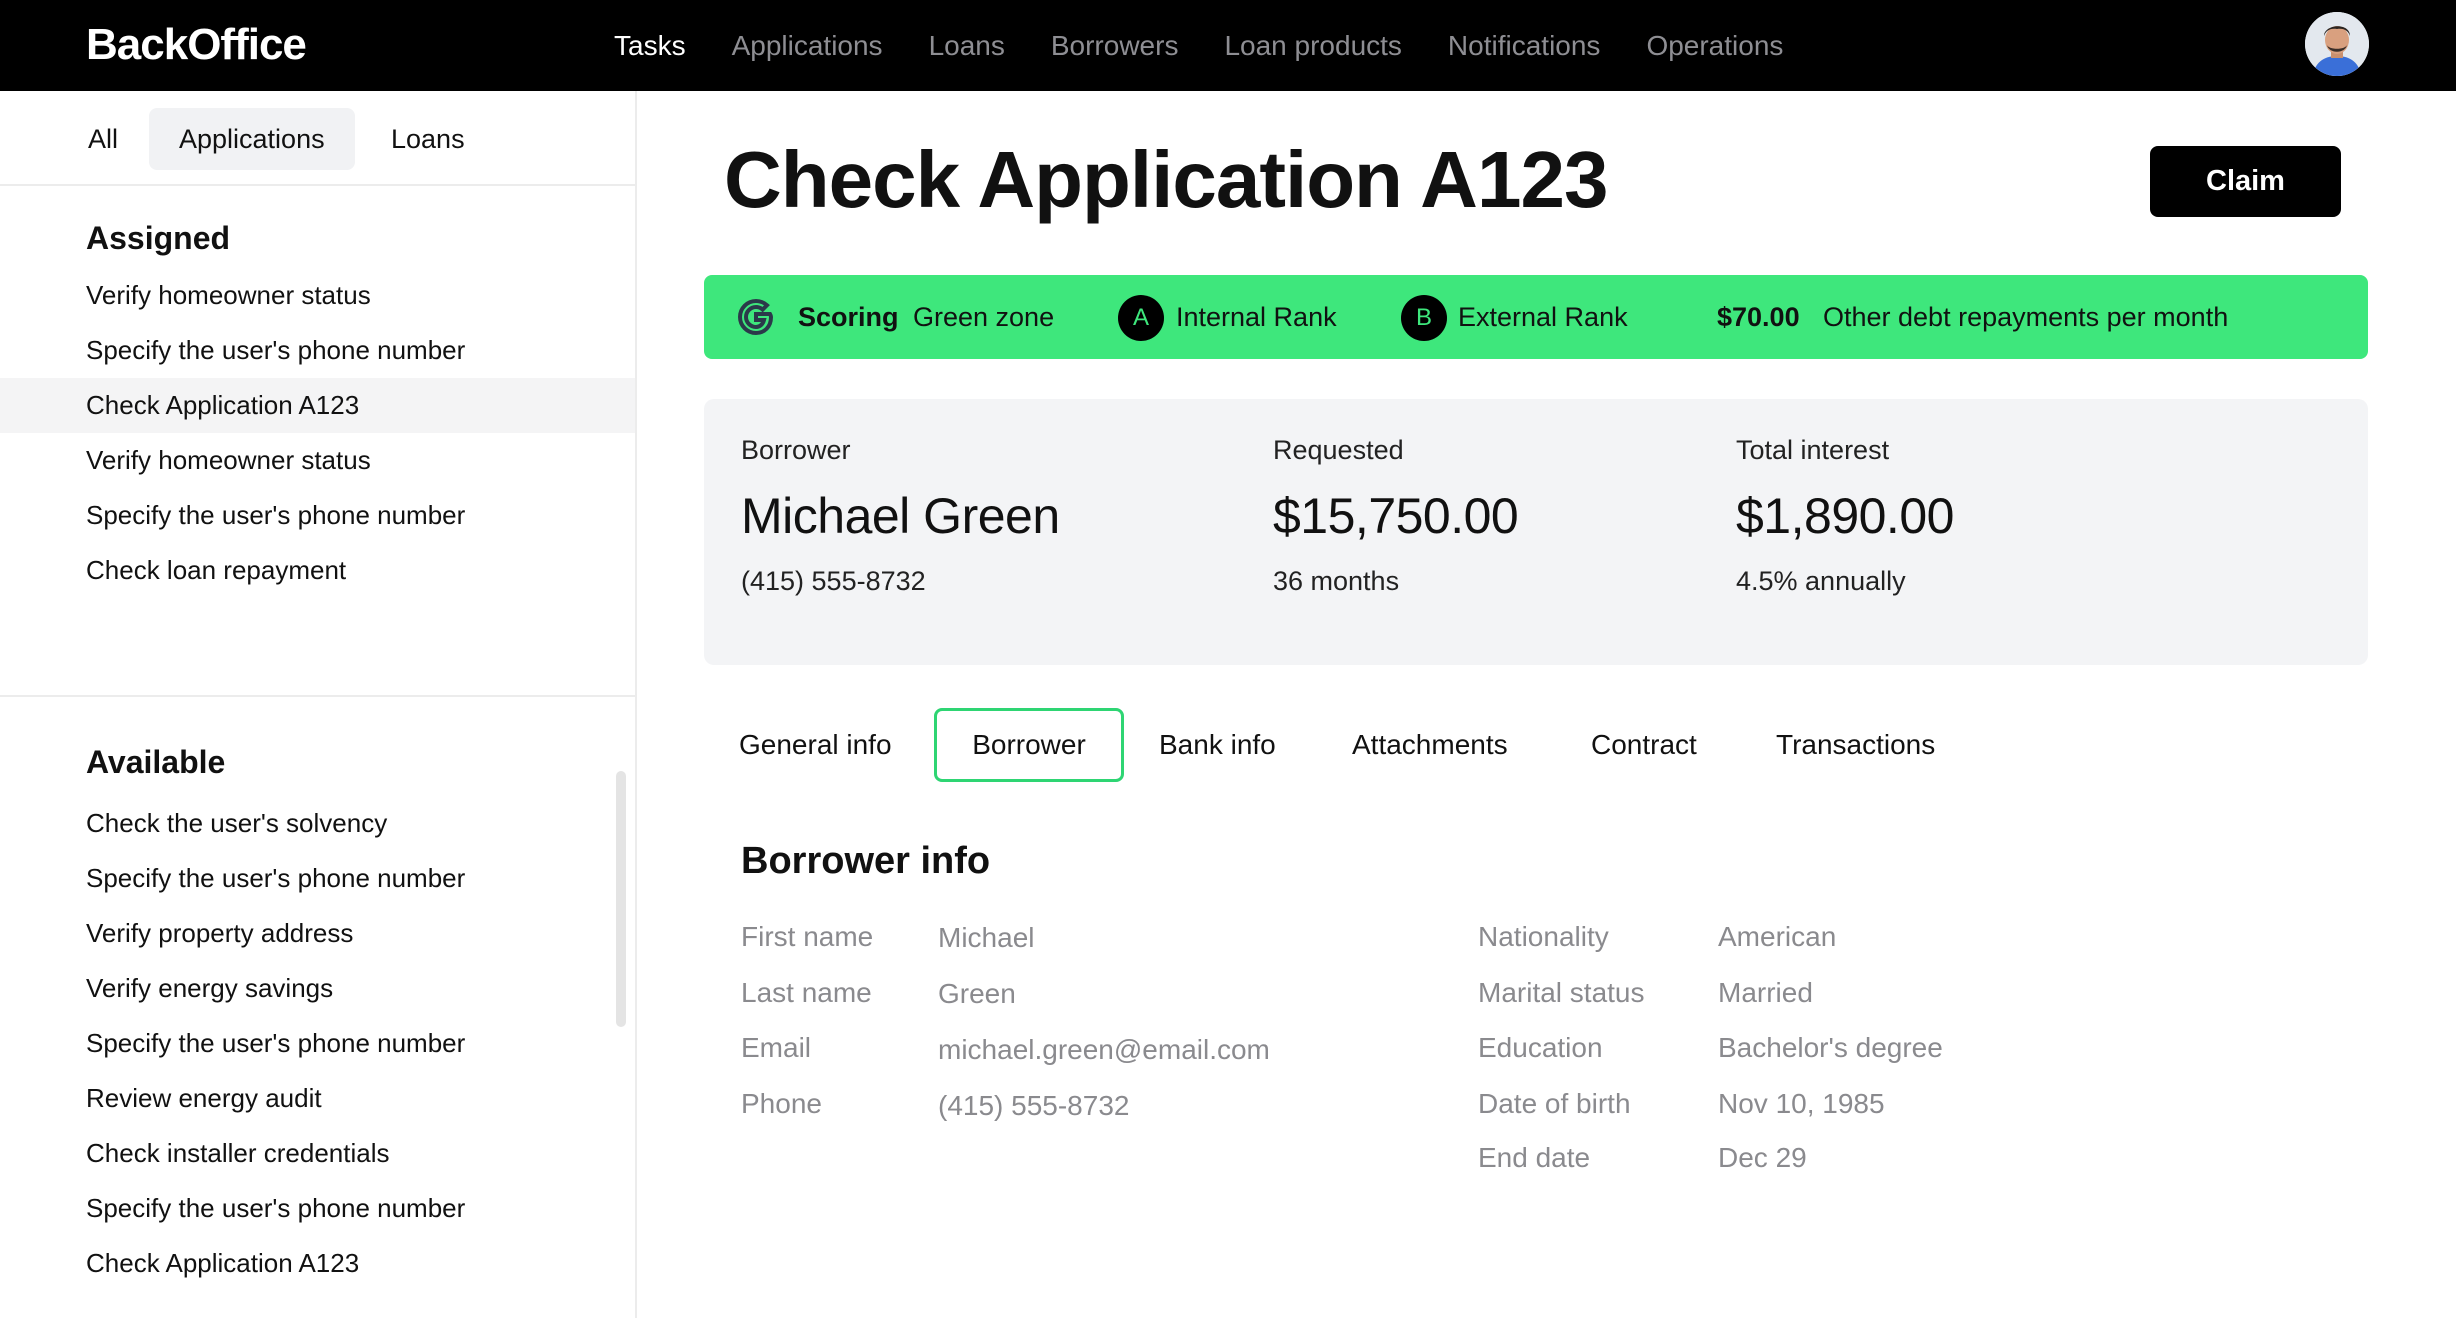  What do you see at coordinates (1217, 745) in the screenshot?
I see `tab-bank-info: Bank info` at bounding box center [1217, 745].